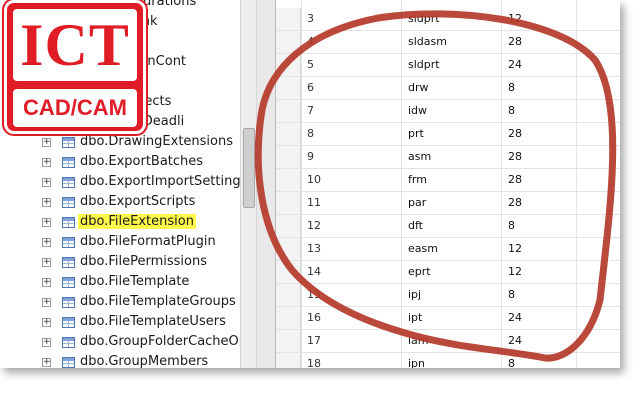 The height and width of the screenshot is (401, 637). Describe the element at coordinates (448, 88) in the screenshot. I see `table-row: 6 drw 8` at that location.